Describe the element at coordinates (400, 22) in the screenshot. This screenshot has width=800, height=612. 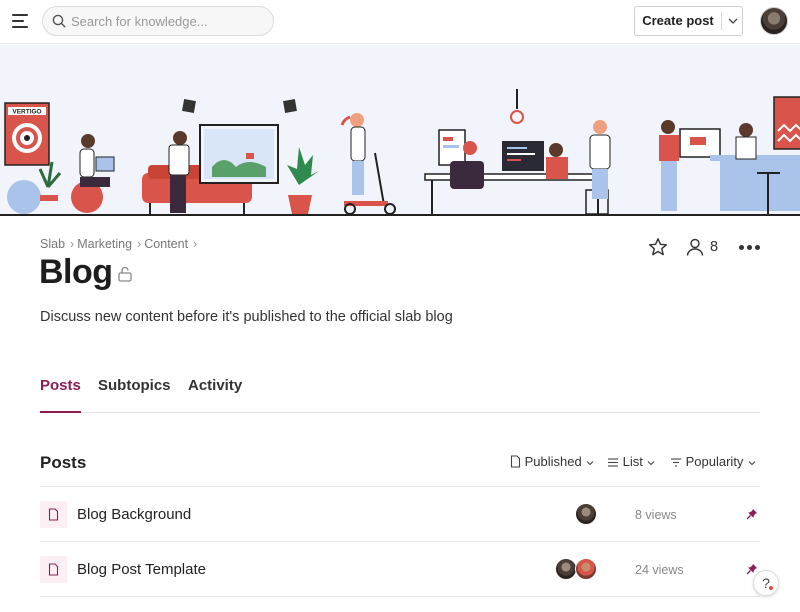
I see `top-bar: Create post` at that location.